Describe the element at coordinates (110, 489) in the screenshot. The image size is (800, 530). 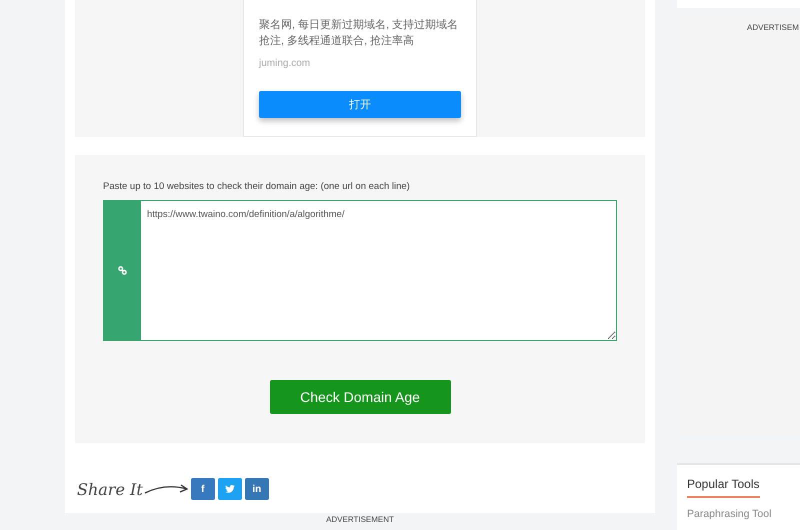
I see `share-label: Share It` at that location.